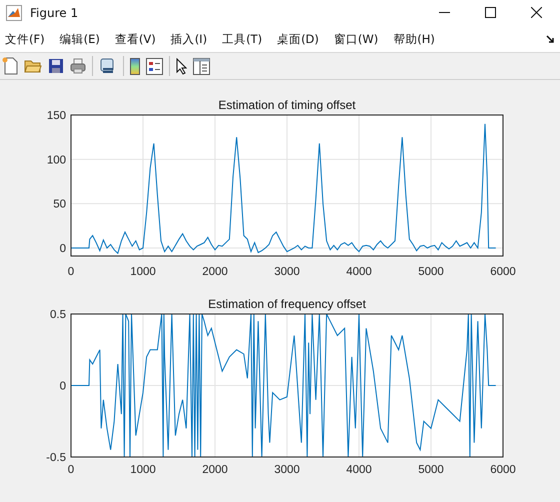  Describe the element at coordinates (490, 12) in the screenshot. I see `maximize-icon` at that location.